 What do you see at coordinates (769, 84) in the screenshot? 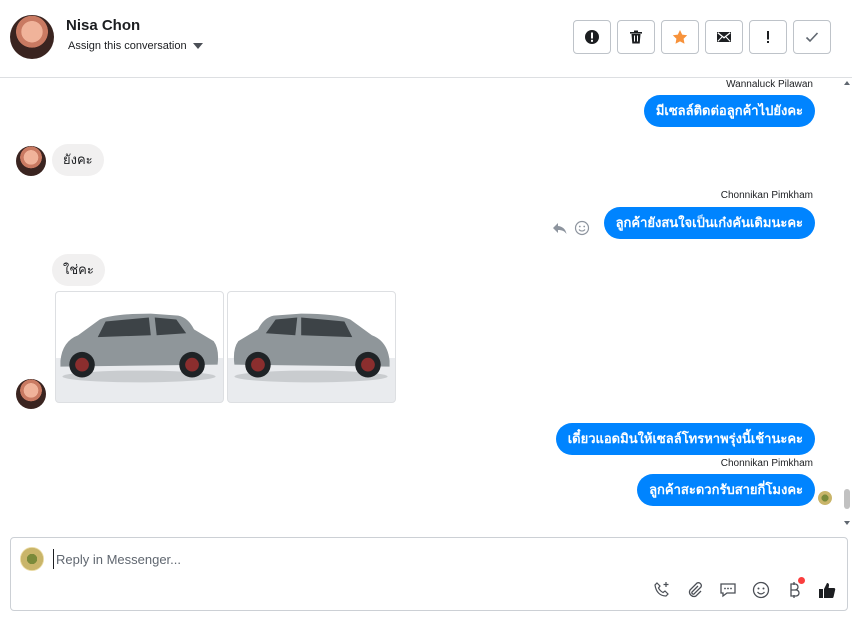
I see `sender-name: Wannaluck Pilawan` at bounding box center [769, 84].